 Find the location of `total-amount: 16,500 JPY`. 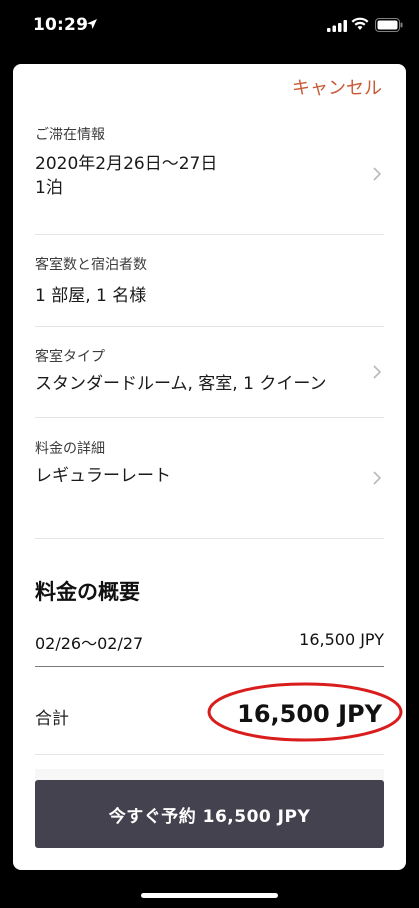

total-amount: 16,500 JPY is located at coordinates (309, 714).